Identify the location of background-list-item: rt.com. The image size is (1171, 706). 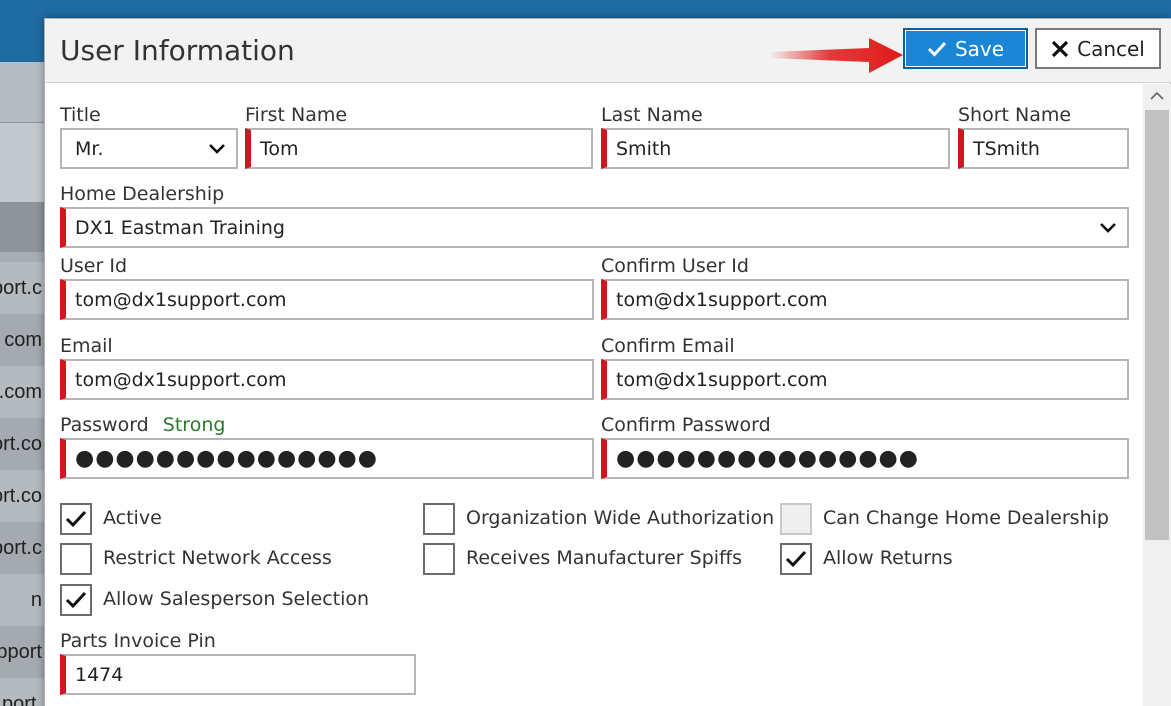
(22, 392).